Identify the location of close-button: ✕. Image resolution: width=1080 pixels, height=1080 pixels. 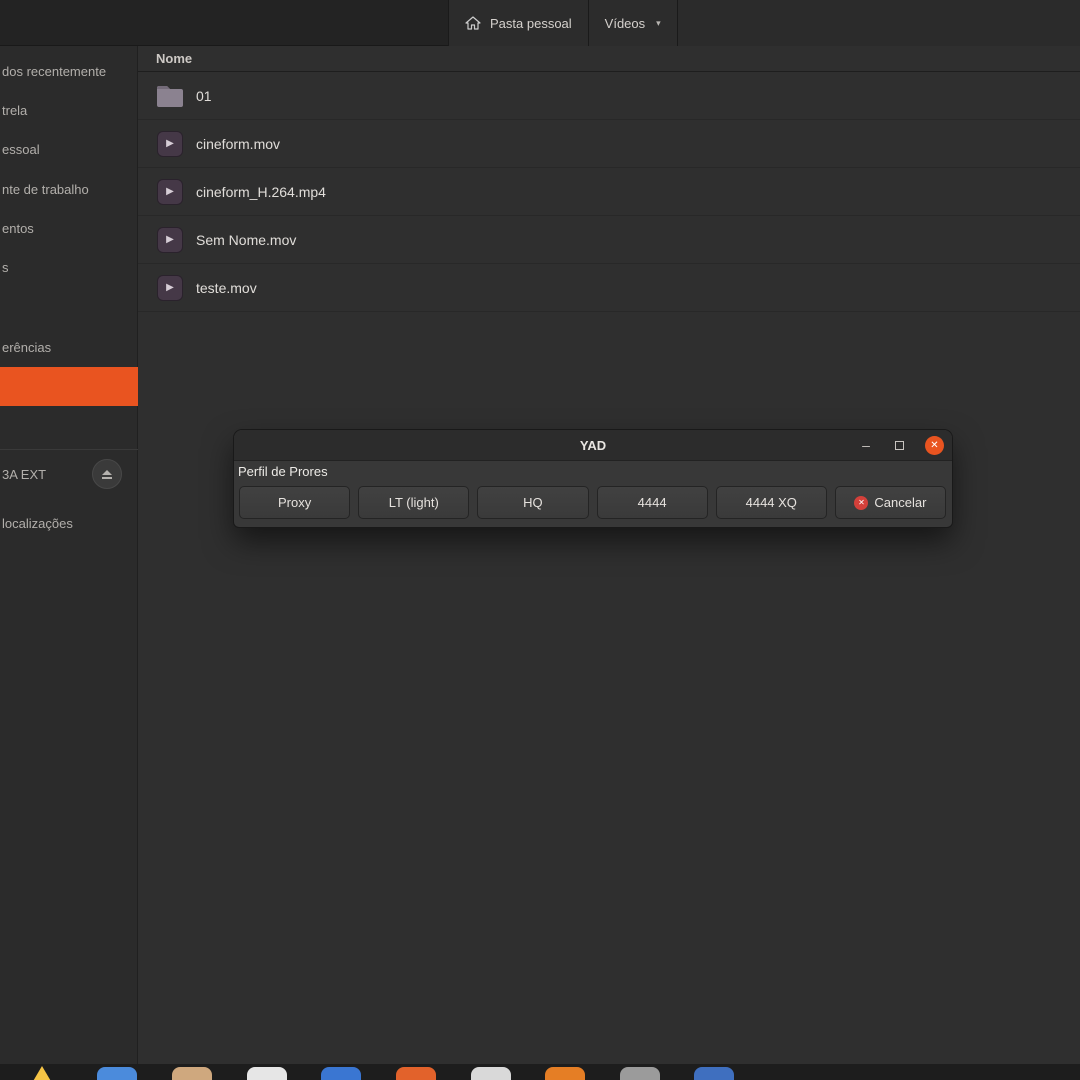
(934, 445).